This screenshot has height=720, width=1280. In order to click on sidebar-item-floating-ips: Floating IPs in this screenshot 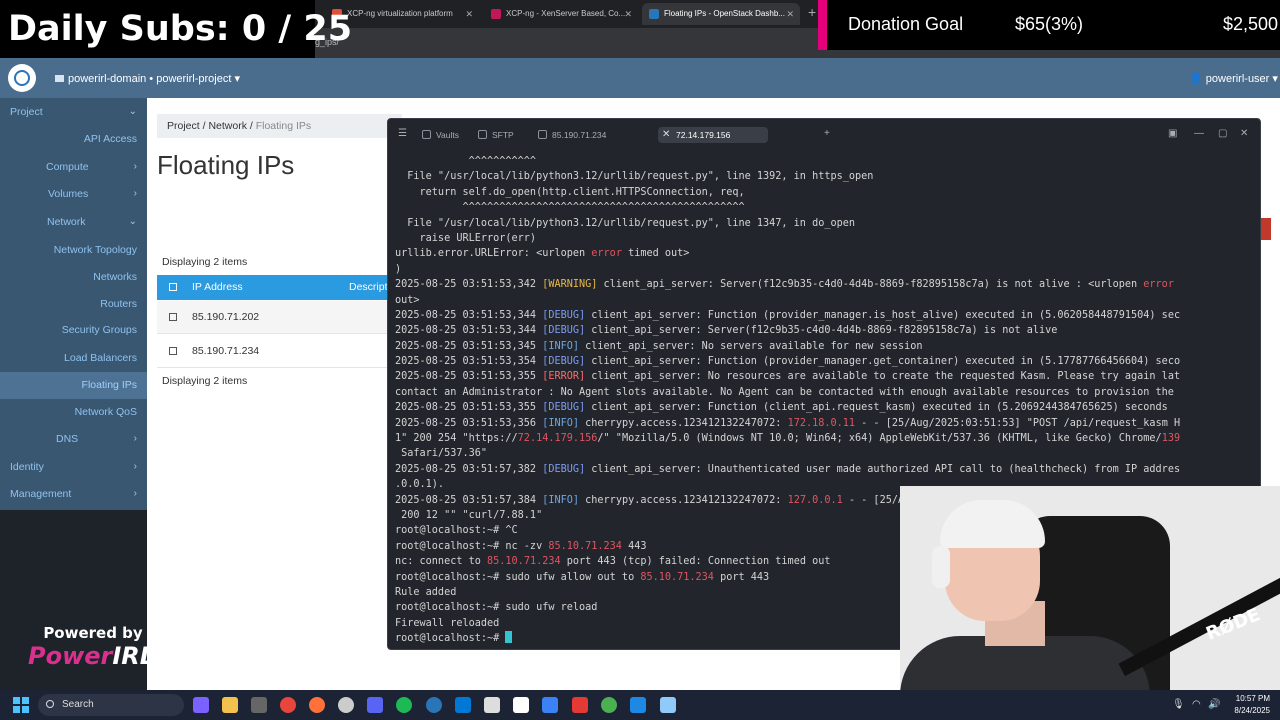, I will do `click(73, 385)`.